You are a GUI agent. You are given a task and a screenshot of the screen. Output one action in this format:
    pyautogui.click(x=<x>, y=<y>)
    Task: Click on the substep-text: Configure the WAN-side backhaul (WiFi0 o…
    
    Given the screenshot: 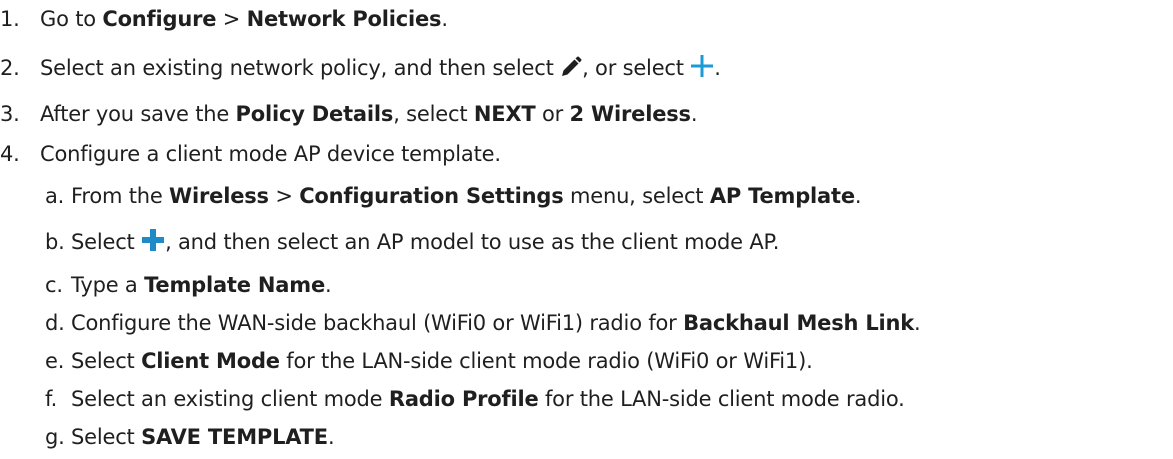 What is the action you would take?
    pyautogui.click(x=377, y=323)
    